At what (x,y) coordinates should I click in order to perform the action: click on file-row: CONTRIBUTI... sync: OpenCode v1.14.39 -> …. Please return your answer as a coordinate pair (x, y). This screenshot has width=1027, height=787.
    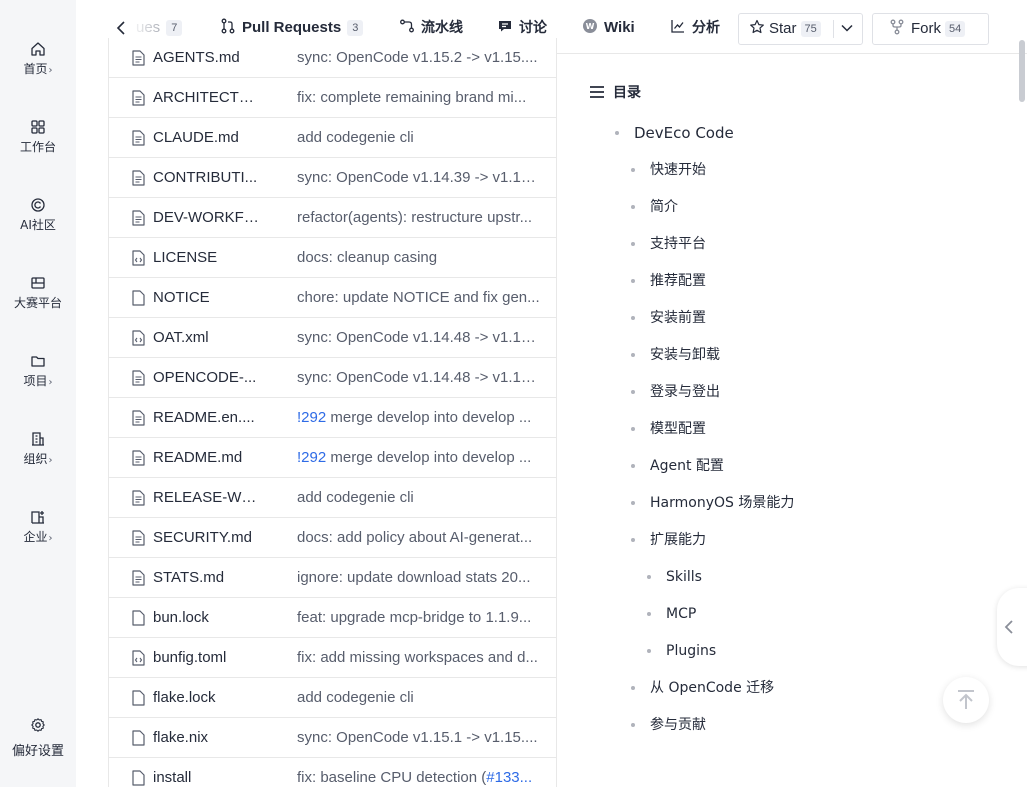
    Looking at the image, I should click on (332, 178).